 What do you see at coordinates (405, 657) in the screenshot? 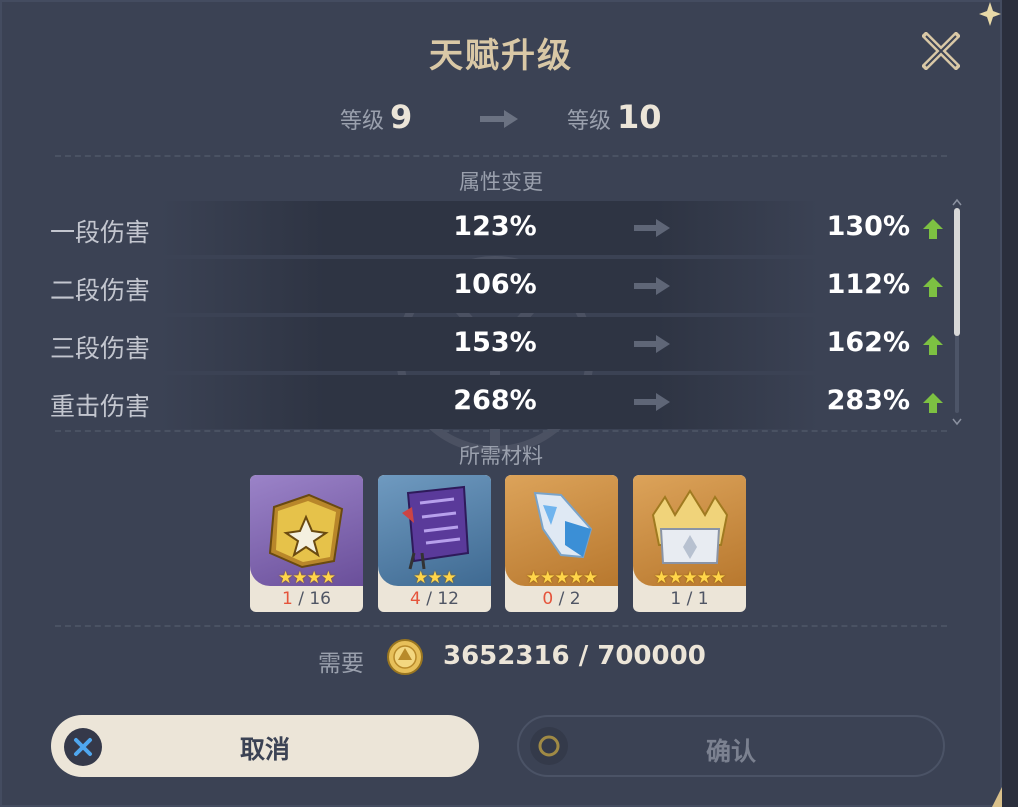
I see `mora-coin-icon` at bounding box center [405, 657].